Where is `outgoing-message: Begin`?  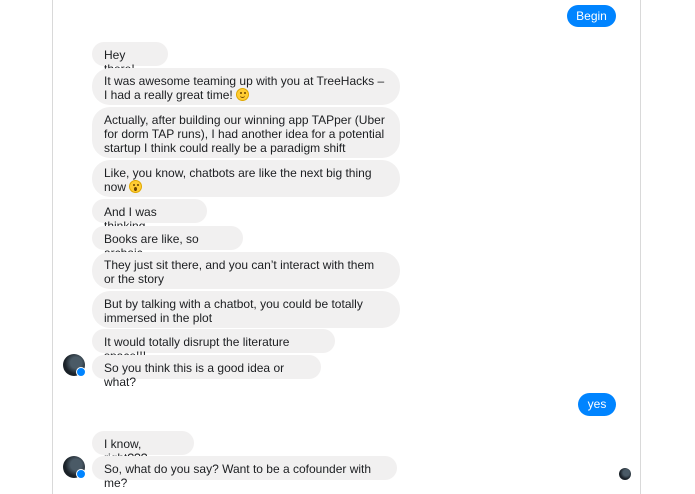
outgoing-message: Begin is located at coordinates (591, 16).